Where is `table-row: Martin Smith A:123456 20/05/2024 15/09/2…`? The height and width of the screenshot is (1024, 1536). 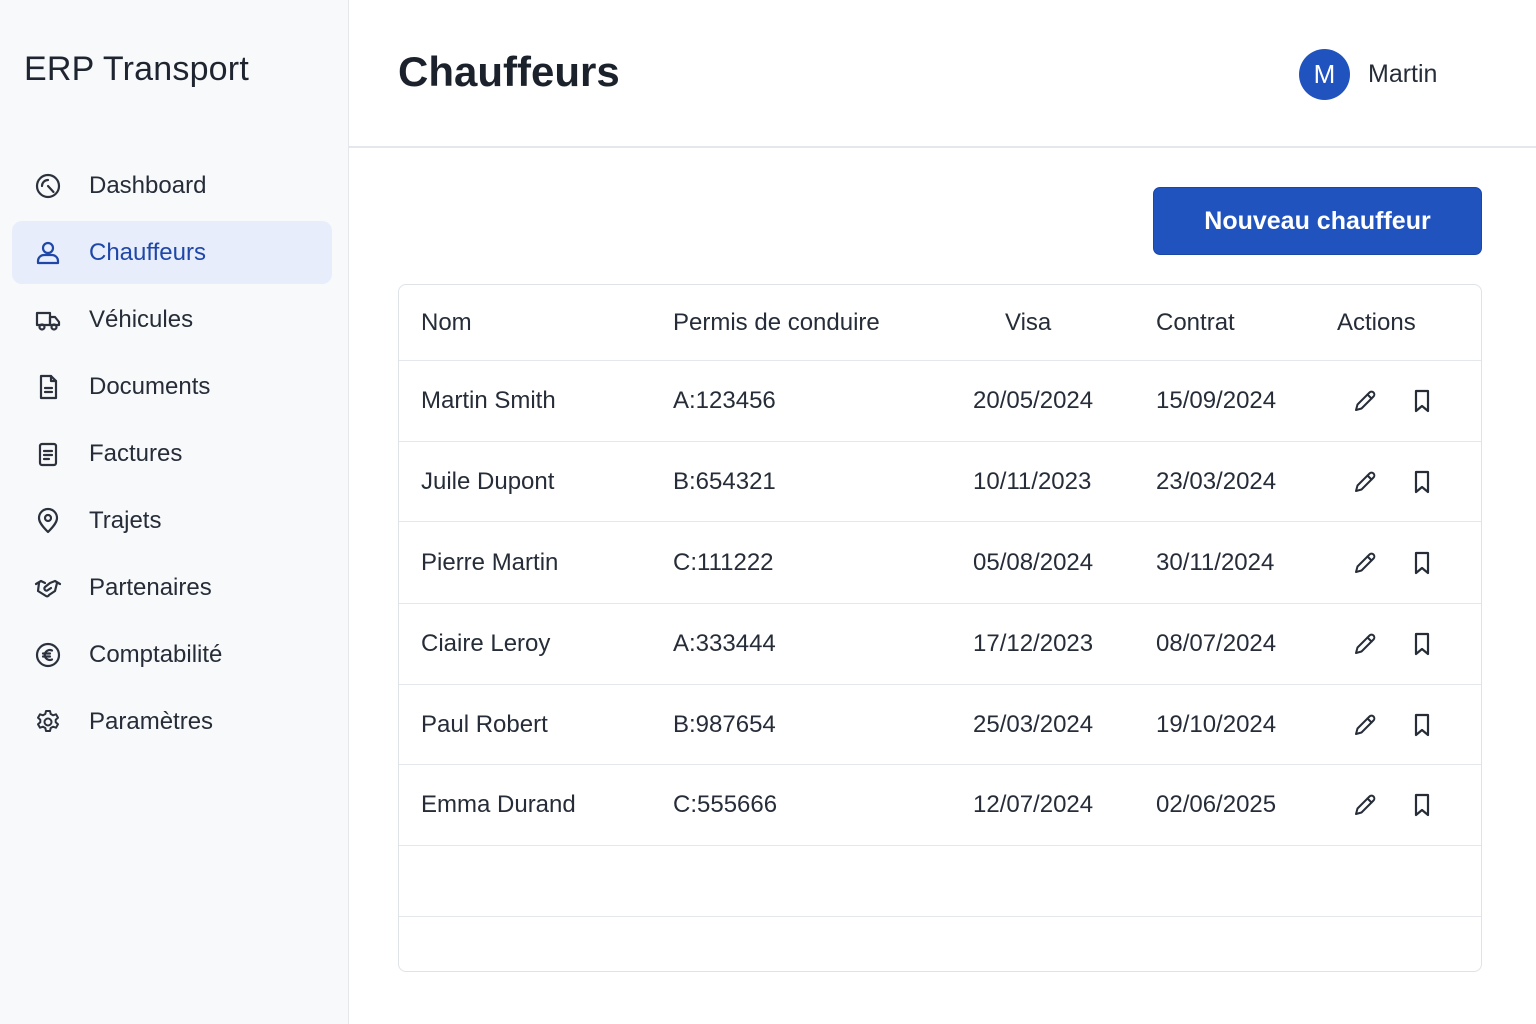
table-row: Martin Smith A:123456 20/05/2024 15/09/2… is located at coordinates (940, 401).